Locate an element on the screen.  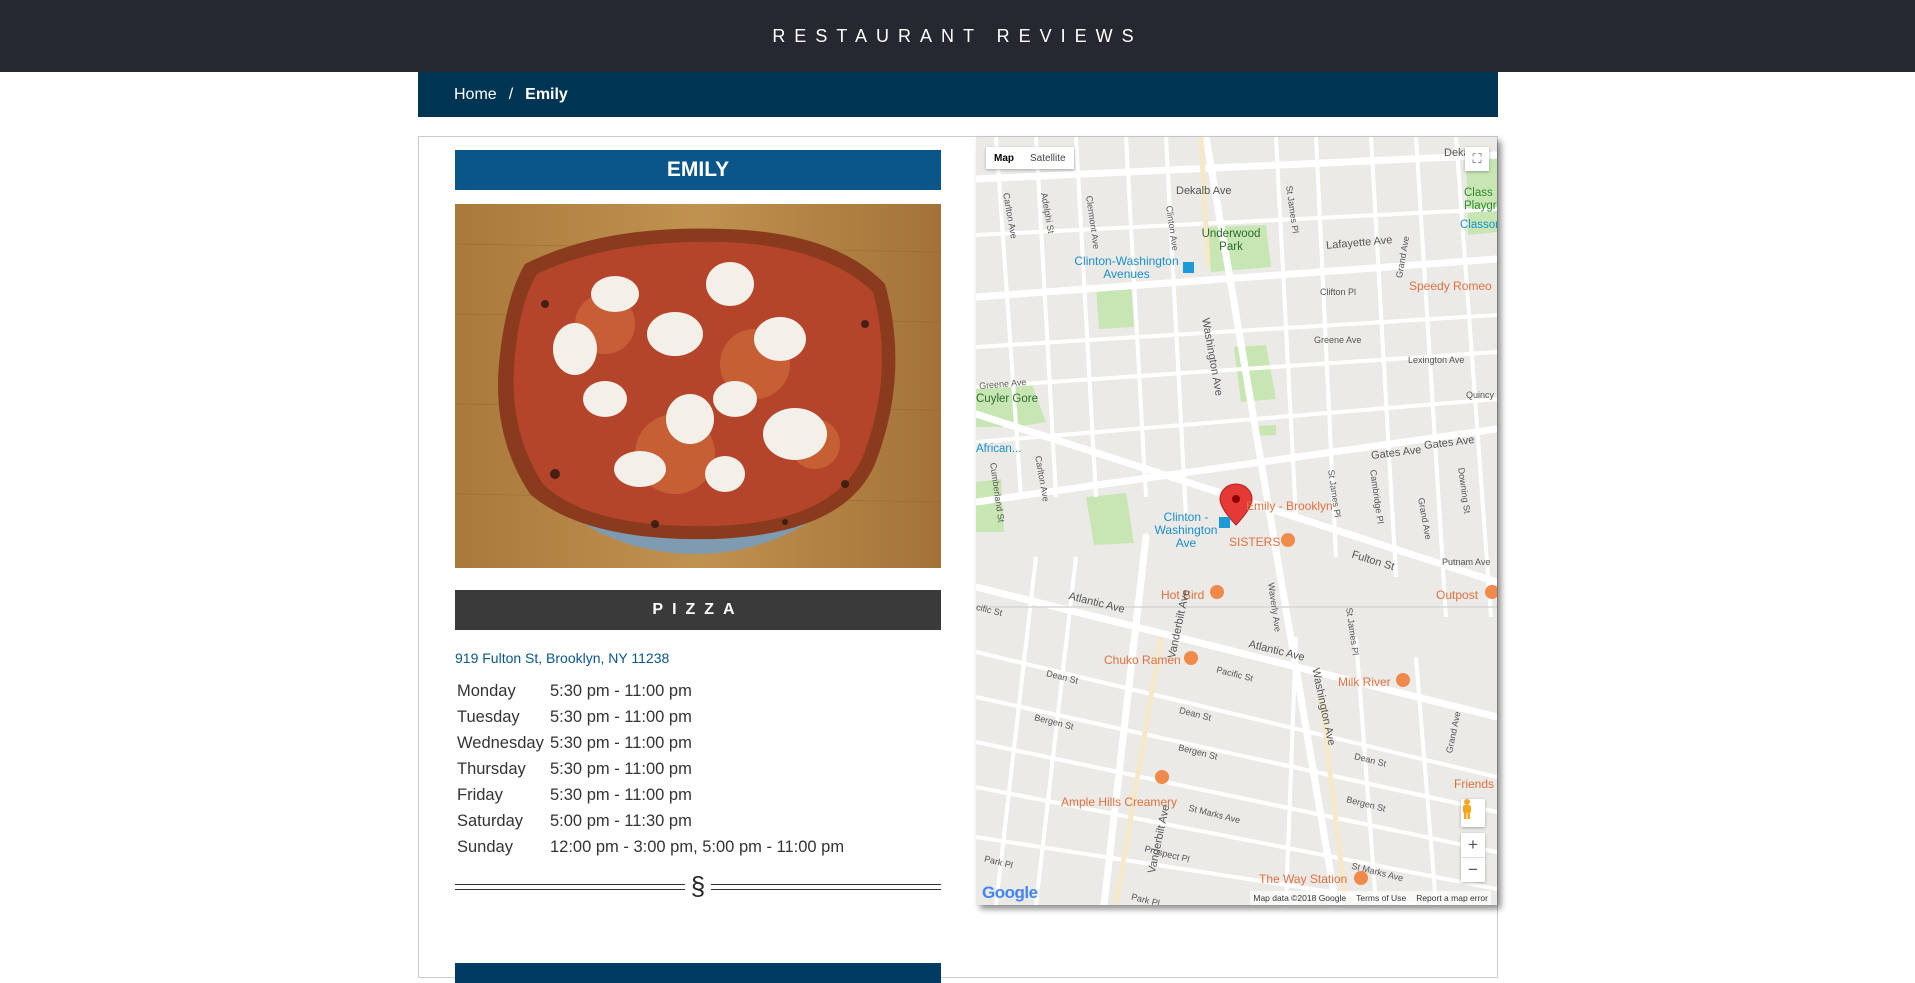
hours-day: Monday is located at coordinates (486, 690).